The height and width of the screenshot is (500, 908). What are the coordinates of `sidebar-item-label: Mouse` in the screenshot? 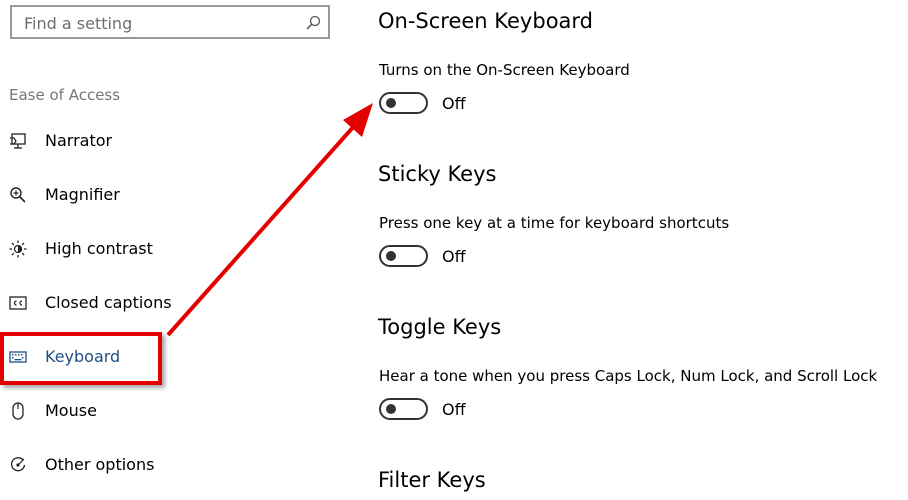 It's located at (71, 410).